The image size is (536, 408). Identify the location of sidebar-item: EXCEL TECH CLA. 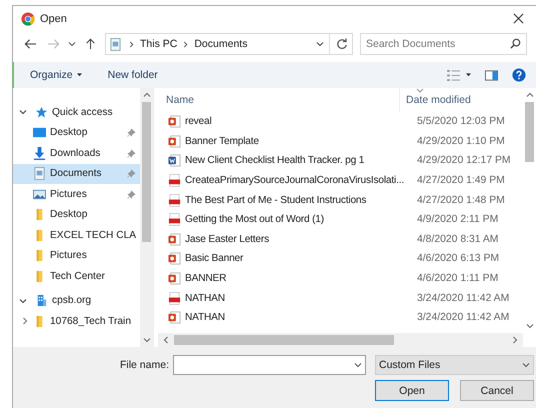
(76, 235).